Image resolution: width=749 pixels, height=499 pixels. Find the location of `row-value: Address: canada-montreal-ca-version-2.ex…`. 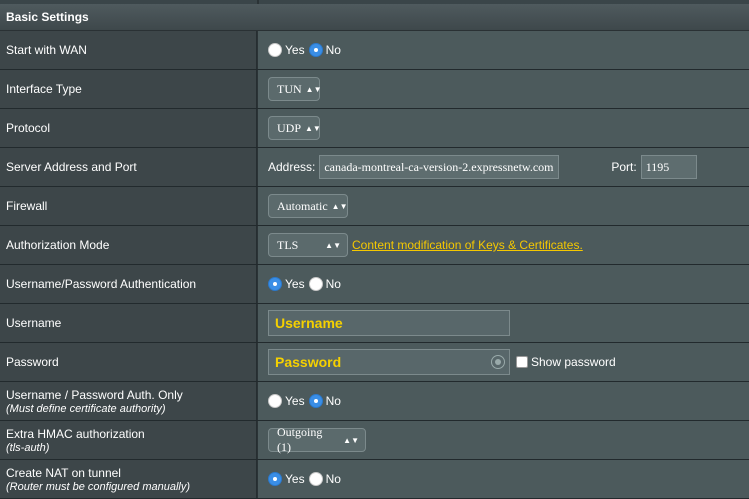

row-value: Address: canada-montreal-ca-version-2.ex… is located at coordinates (503, 167).